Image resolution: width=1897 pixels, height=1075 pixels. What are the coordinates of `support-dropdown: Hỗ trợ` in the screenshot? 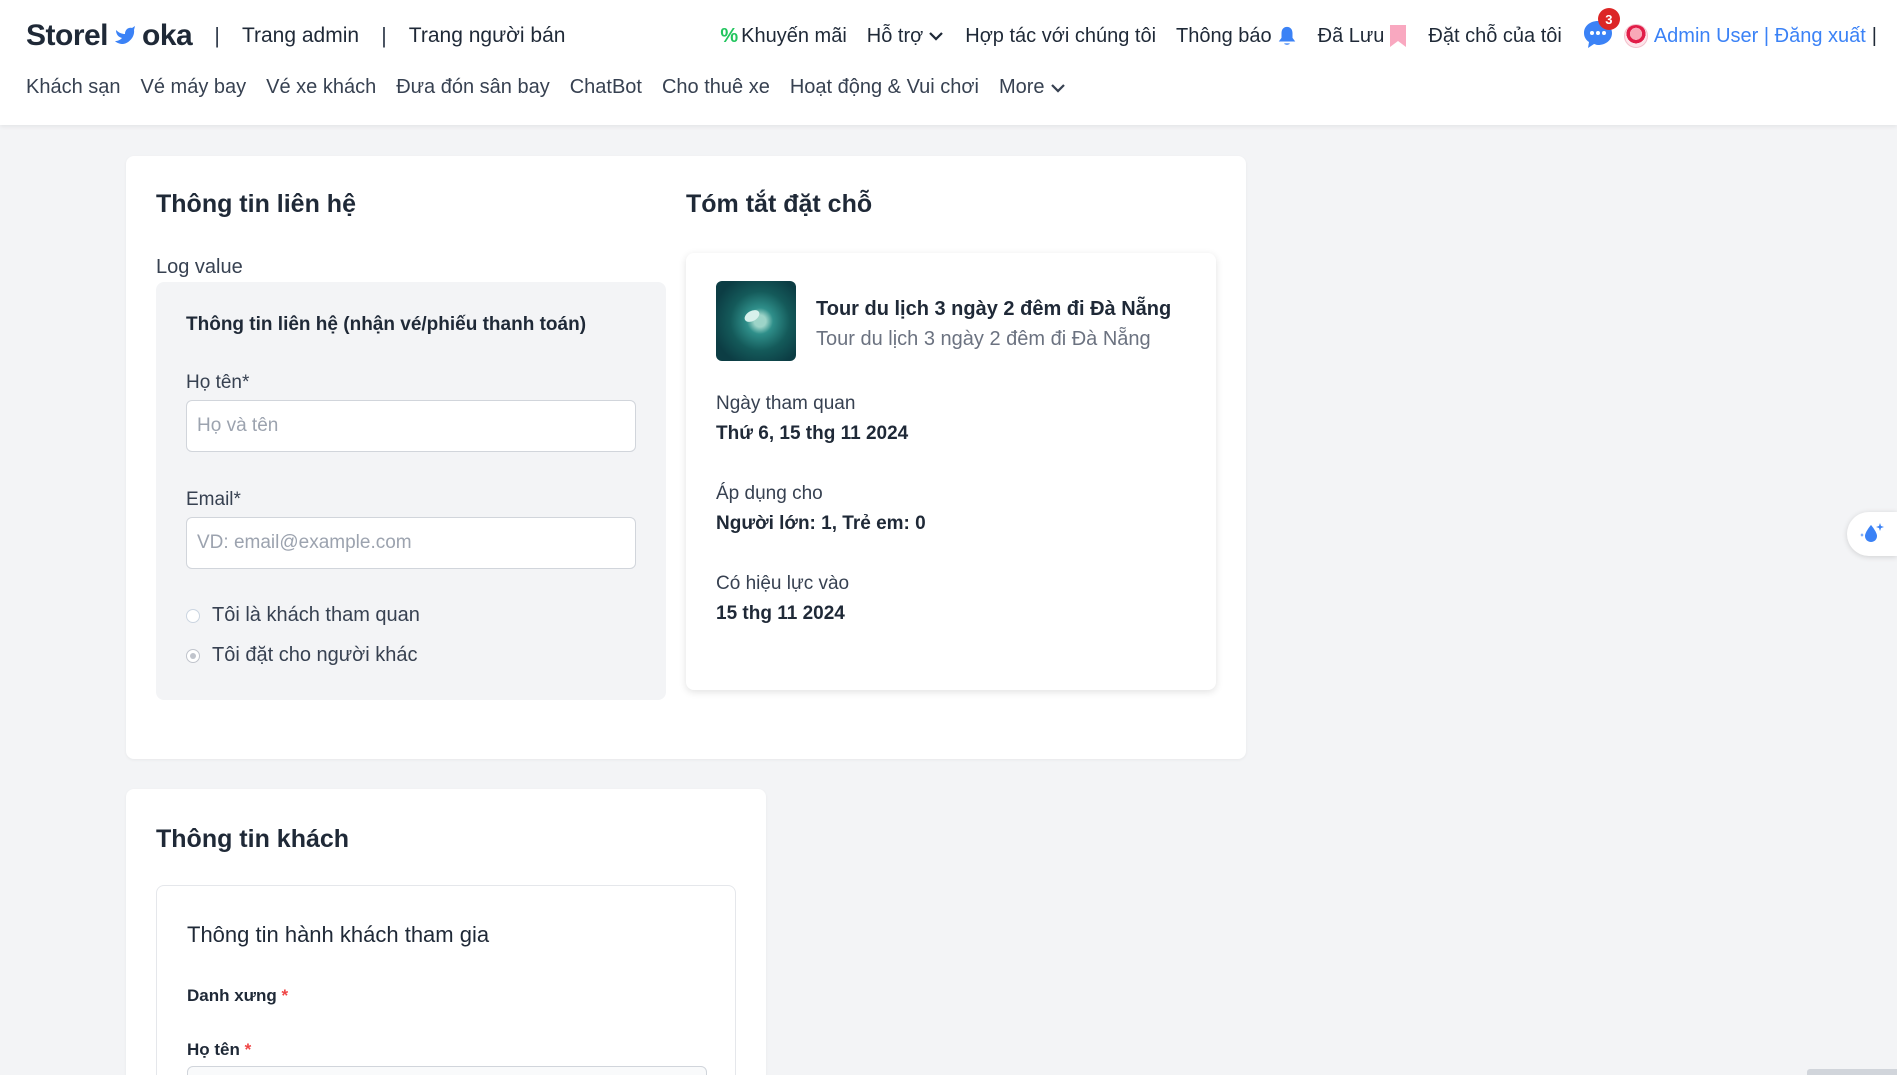 It's located at (906, 36).